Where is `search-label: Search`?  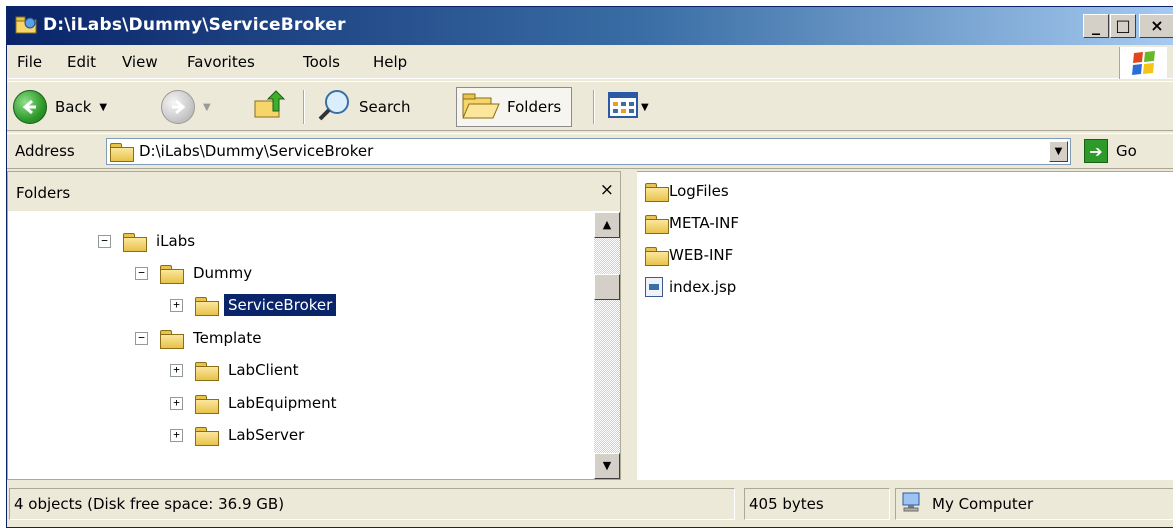 search-label: Search is located at coordinates (385, 107).